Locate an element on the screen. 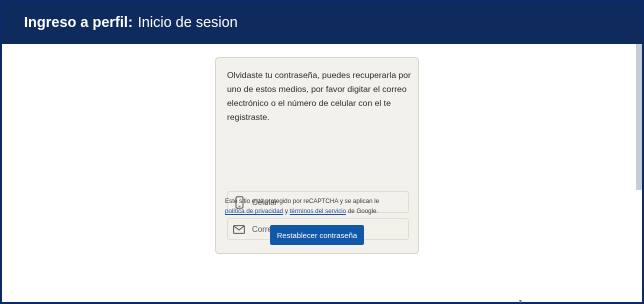 The height and width of the screenshot is (304, 644). envelope-icon is located at coordinates (239, 229).